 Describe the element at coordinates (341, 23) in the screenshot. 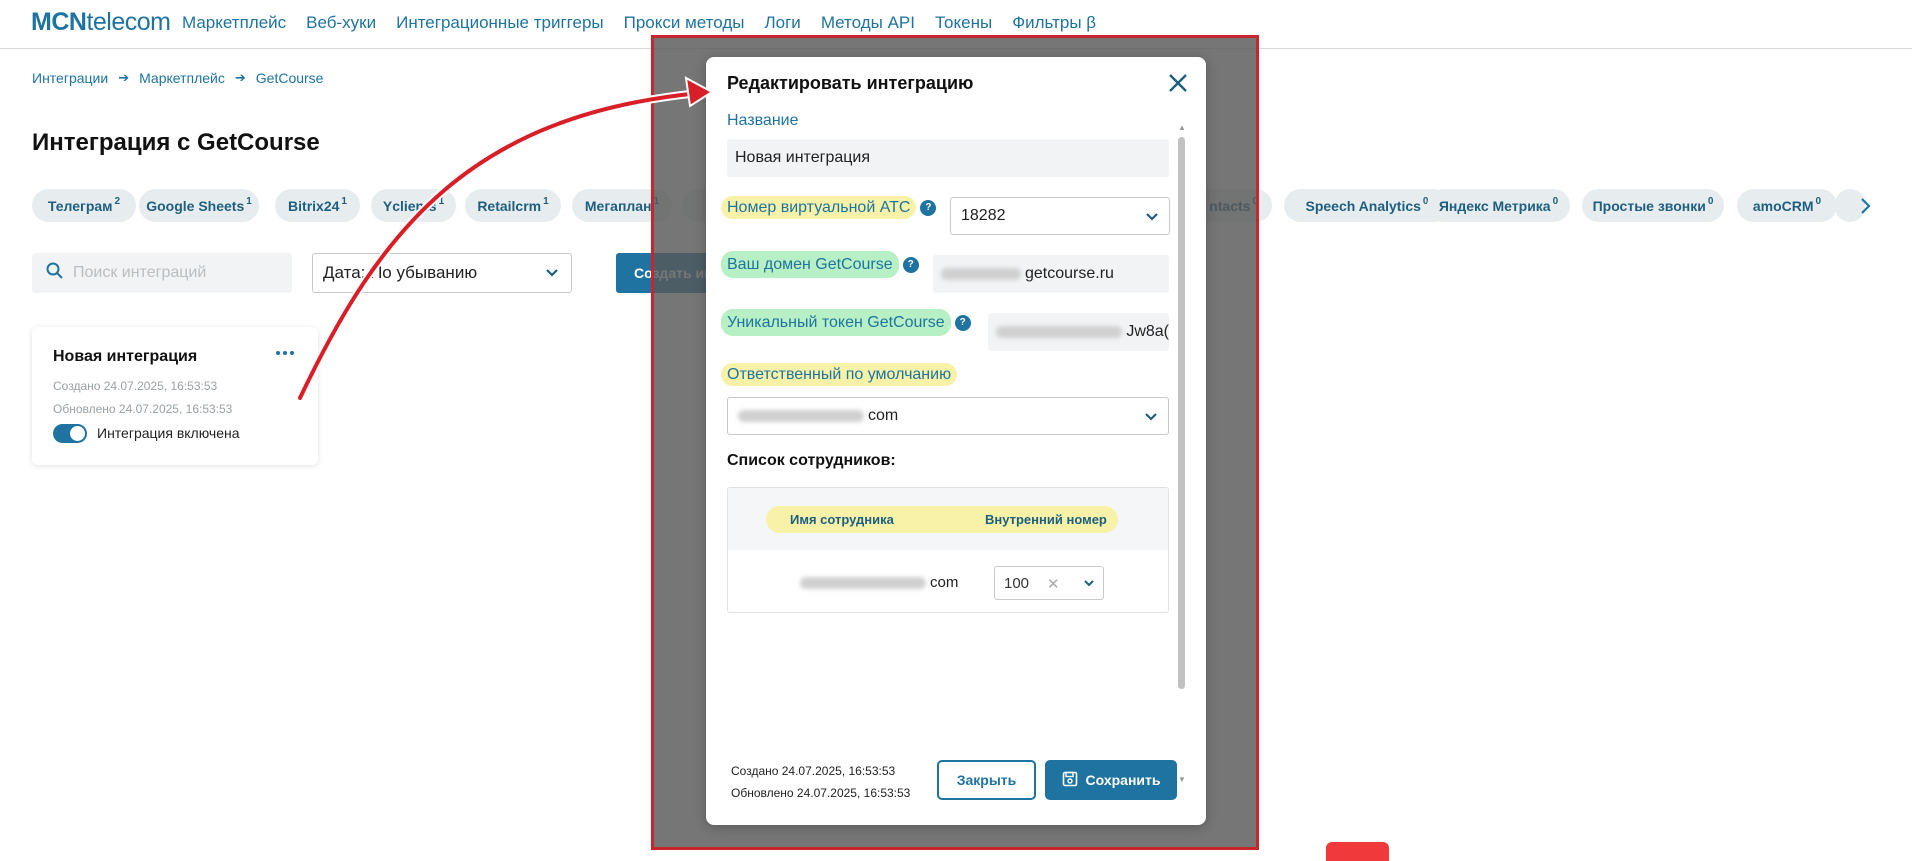

I see `nav-link-webhooks: Веб-хуки` at that location.